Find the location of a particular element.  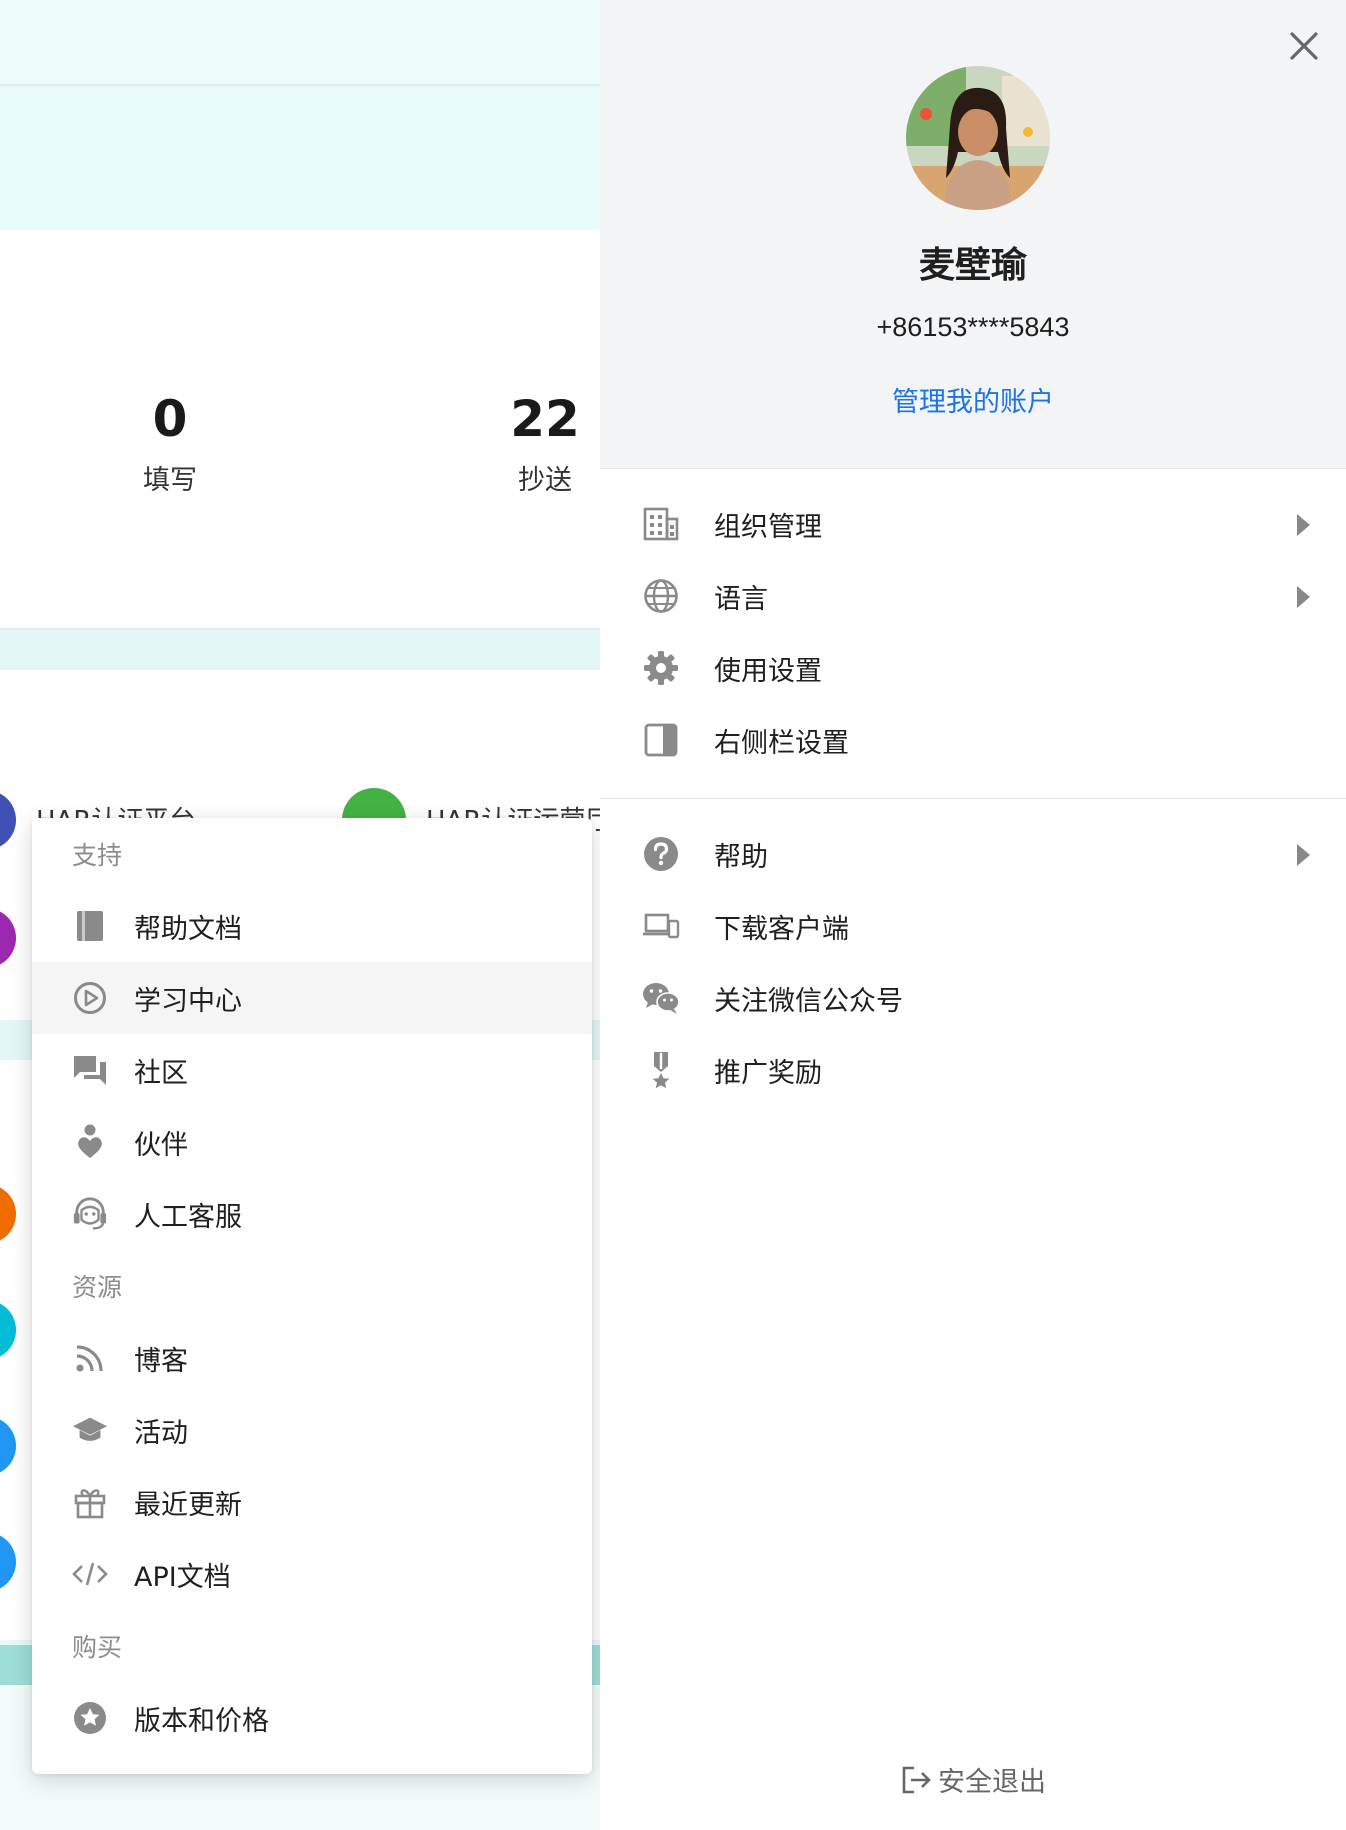

stat-cc-value: 22 is located at coordinates (545, 419).